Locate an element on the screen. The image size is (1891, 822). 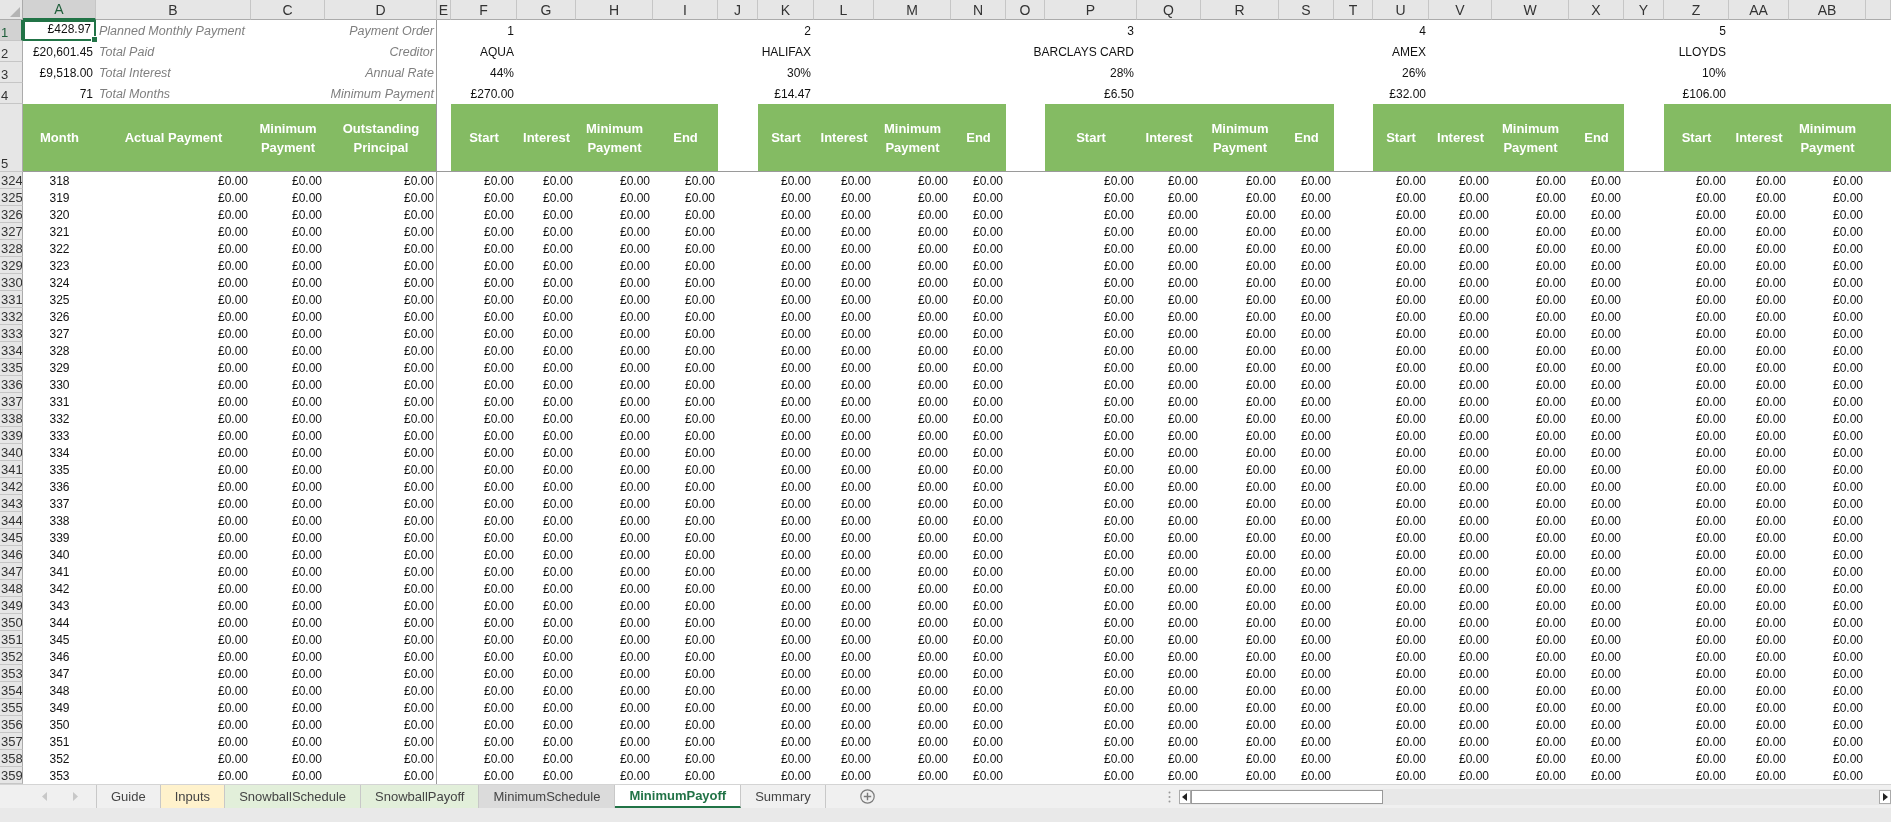
column-header: M is located at coordinates (912, 10).